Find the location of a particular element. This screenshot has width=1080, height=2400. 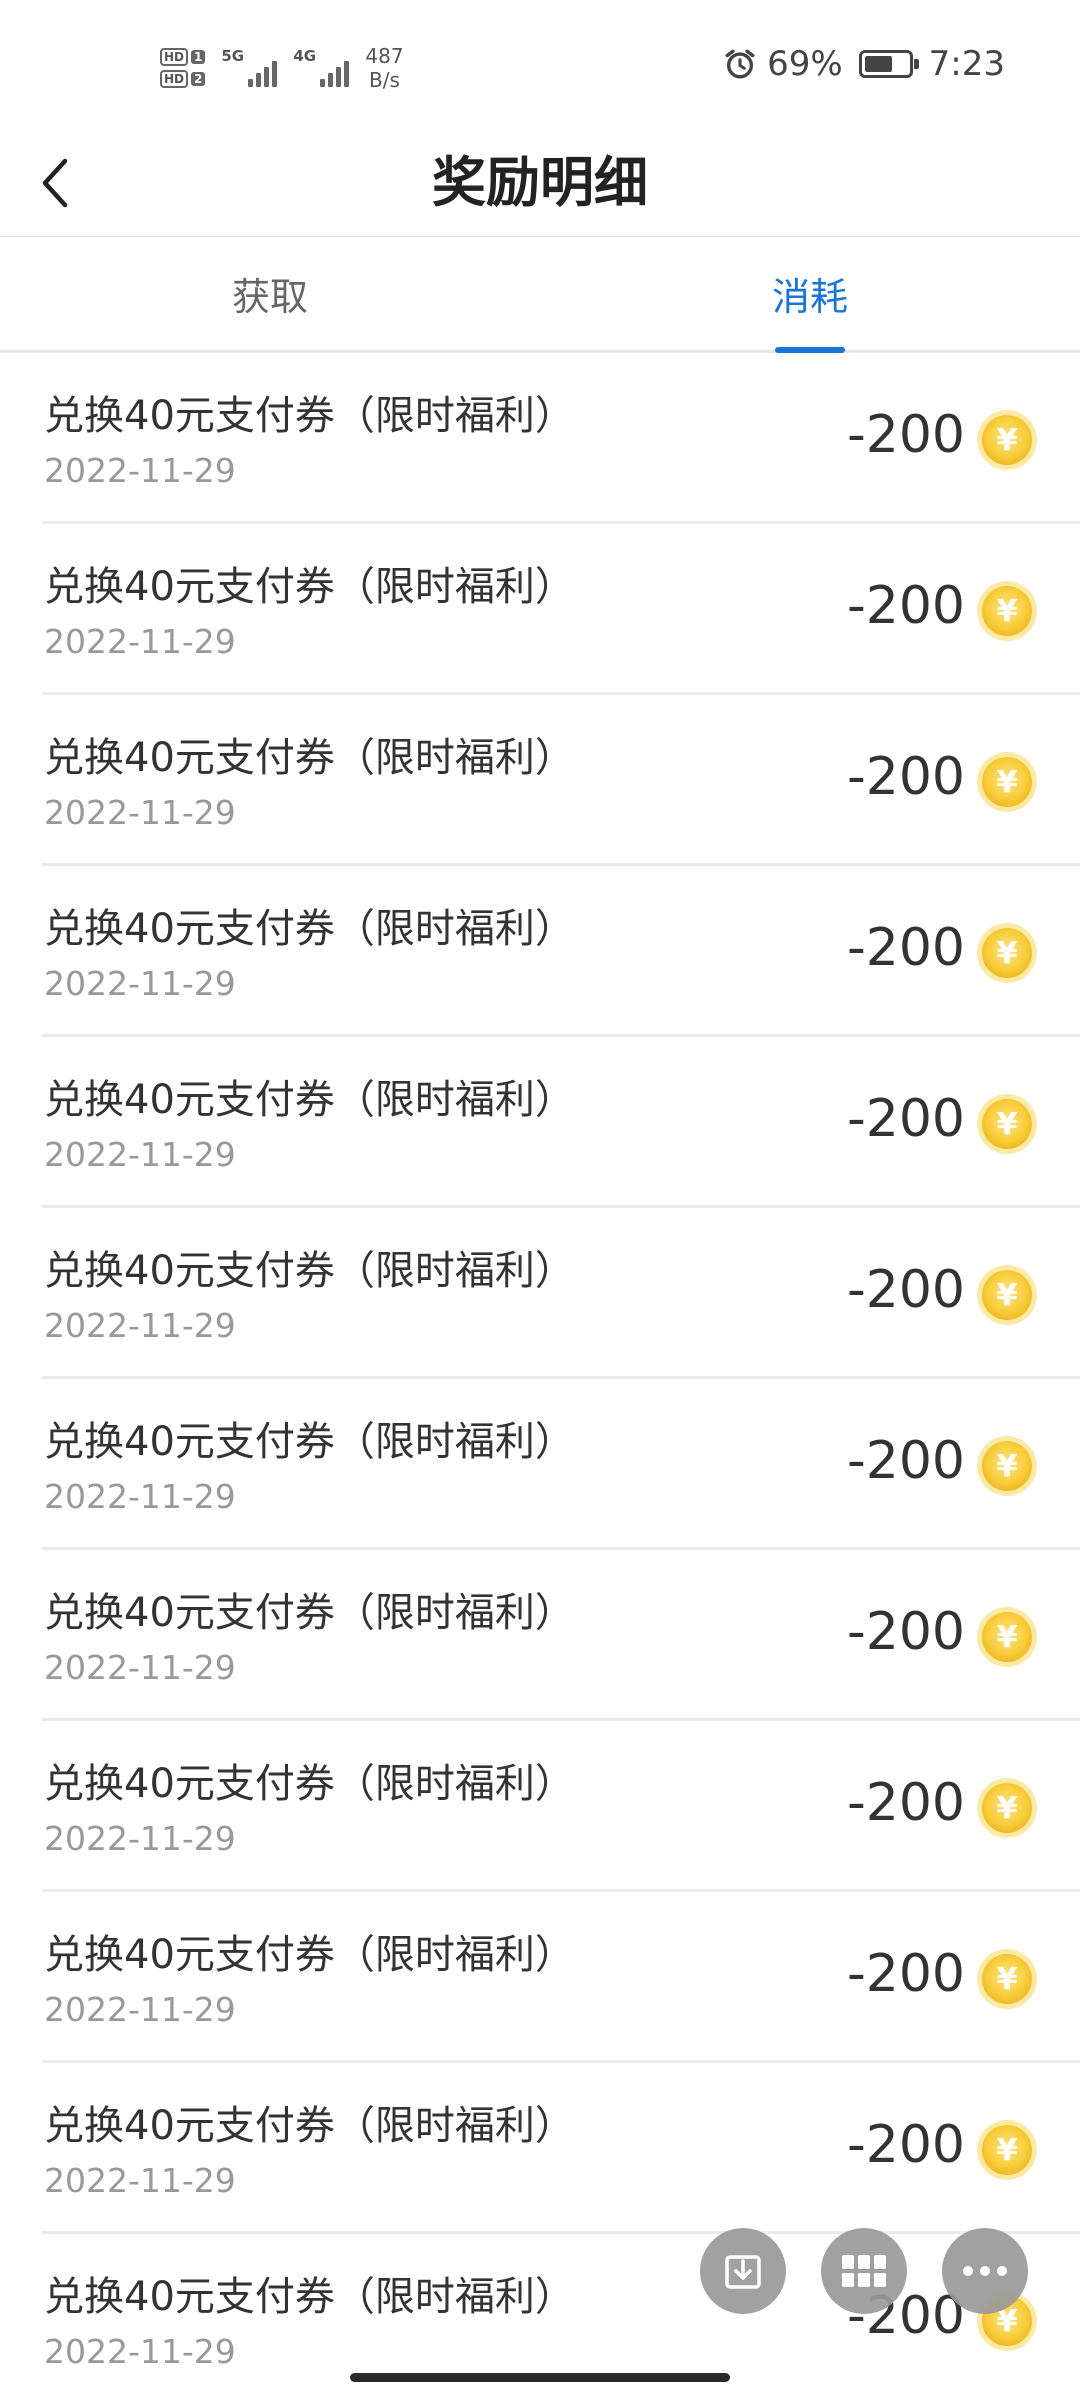

page-title: 奖励明细 is located at coordinates (540, 182).